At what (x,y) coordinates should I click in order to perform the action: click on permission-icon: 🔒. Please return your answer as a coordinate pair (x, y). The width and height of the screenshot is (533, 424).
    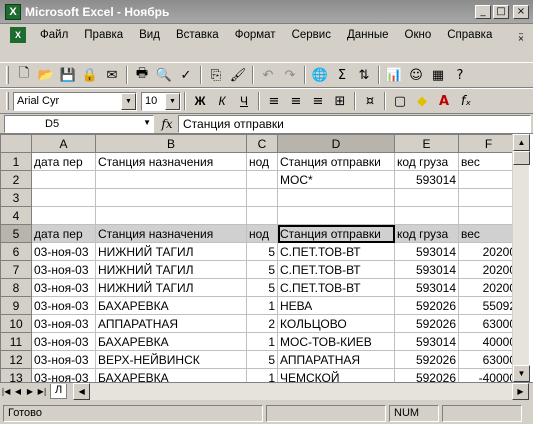
    Looking at the image, I should click on (90, 75).